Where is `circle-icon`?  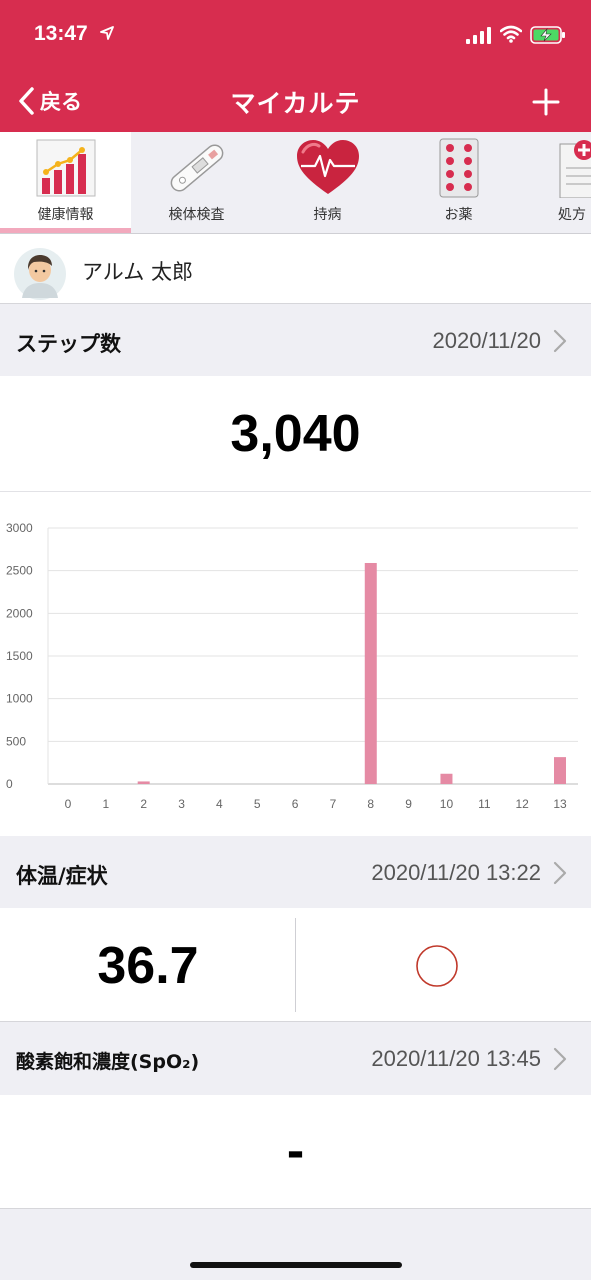
circle-icon is located at coordinates (437, 966).